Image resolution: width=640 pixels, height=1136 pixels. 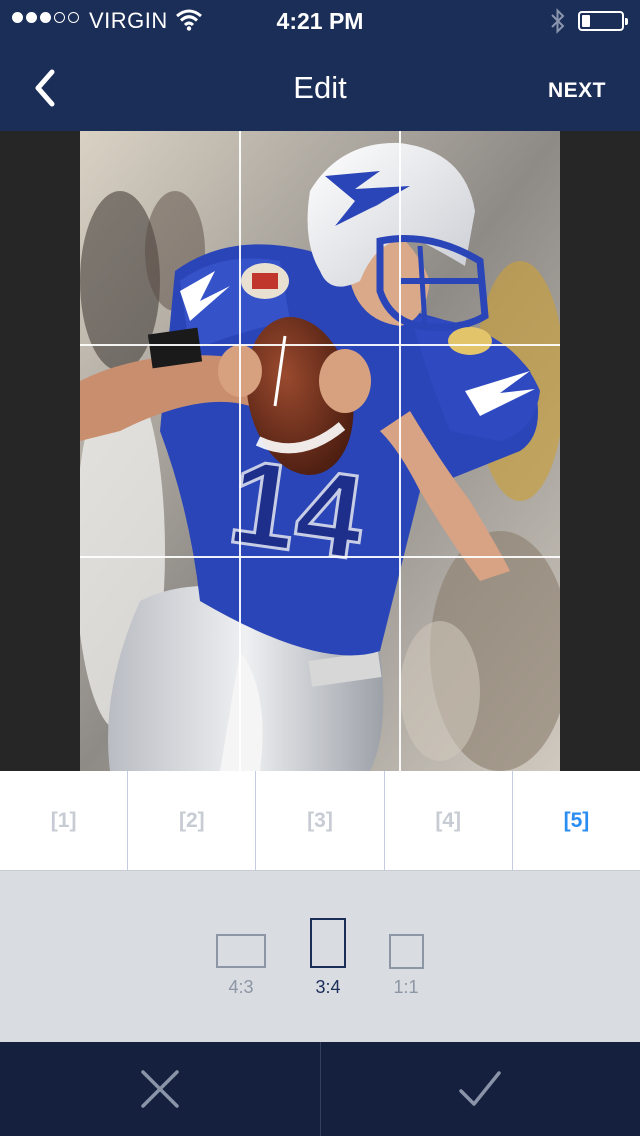 What do you see at coordinates (449, 820) in the screenshot?
I see `frame-tab-4: [4]` at bounding box center [449, 820].